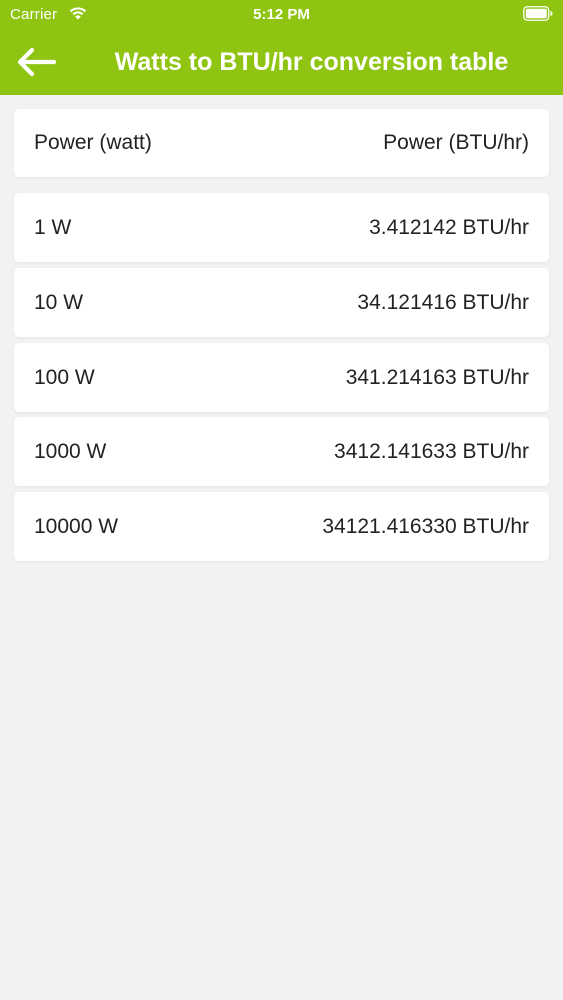  I want to click on row-btu: 3412.141633 BTU/hr, so click(431, 451).